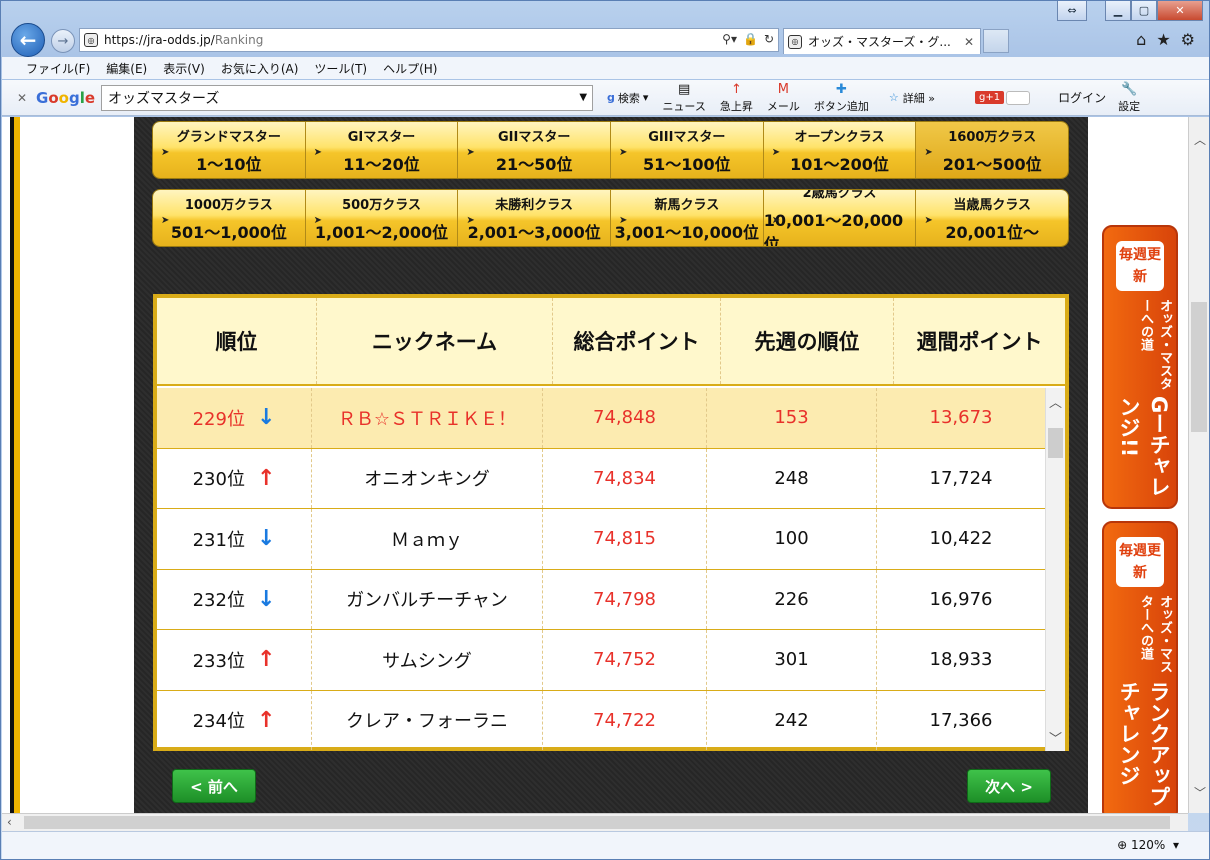 Image resolution: width=1210 pixels, height=860 pixels. What do you see at coordinates (961, 478) in the screenshot?
I see `weekly-points-cell: 17,724` at bounding box center [961, 478].